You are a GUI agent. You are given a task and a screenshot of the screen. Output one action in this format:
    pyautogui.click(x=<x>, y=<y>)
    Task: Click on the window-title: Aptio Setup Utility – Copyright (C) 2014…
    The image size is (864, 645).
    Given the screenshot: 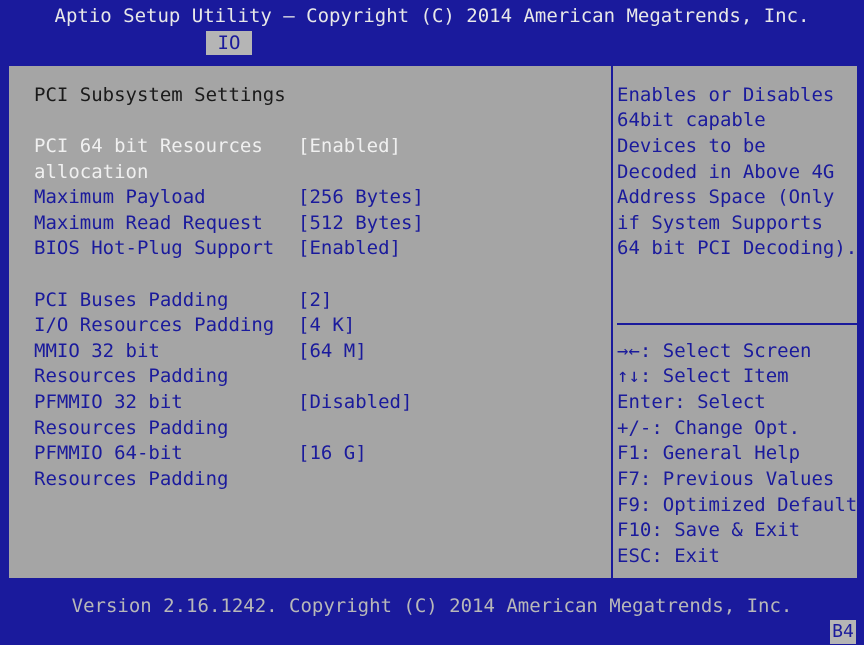 What is the action you would take?
    pyautogui.click(x=432, y=16)
    